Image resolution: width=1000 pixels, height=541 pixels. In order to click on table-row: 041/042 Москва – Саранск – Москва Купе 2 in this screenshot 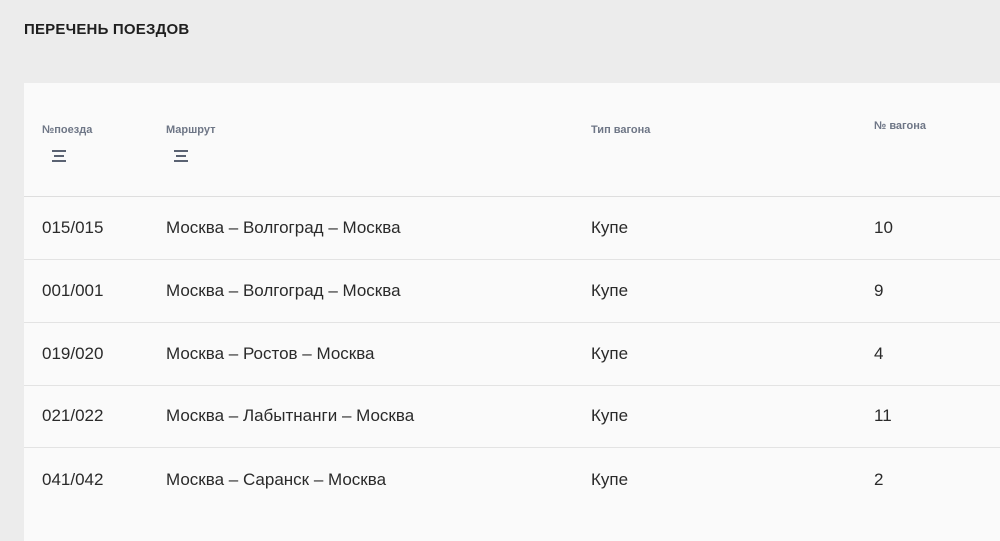, I will do `click(512, 480)`.